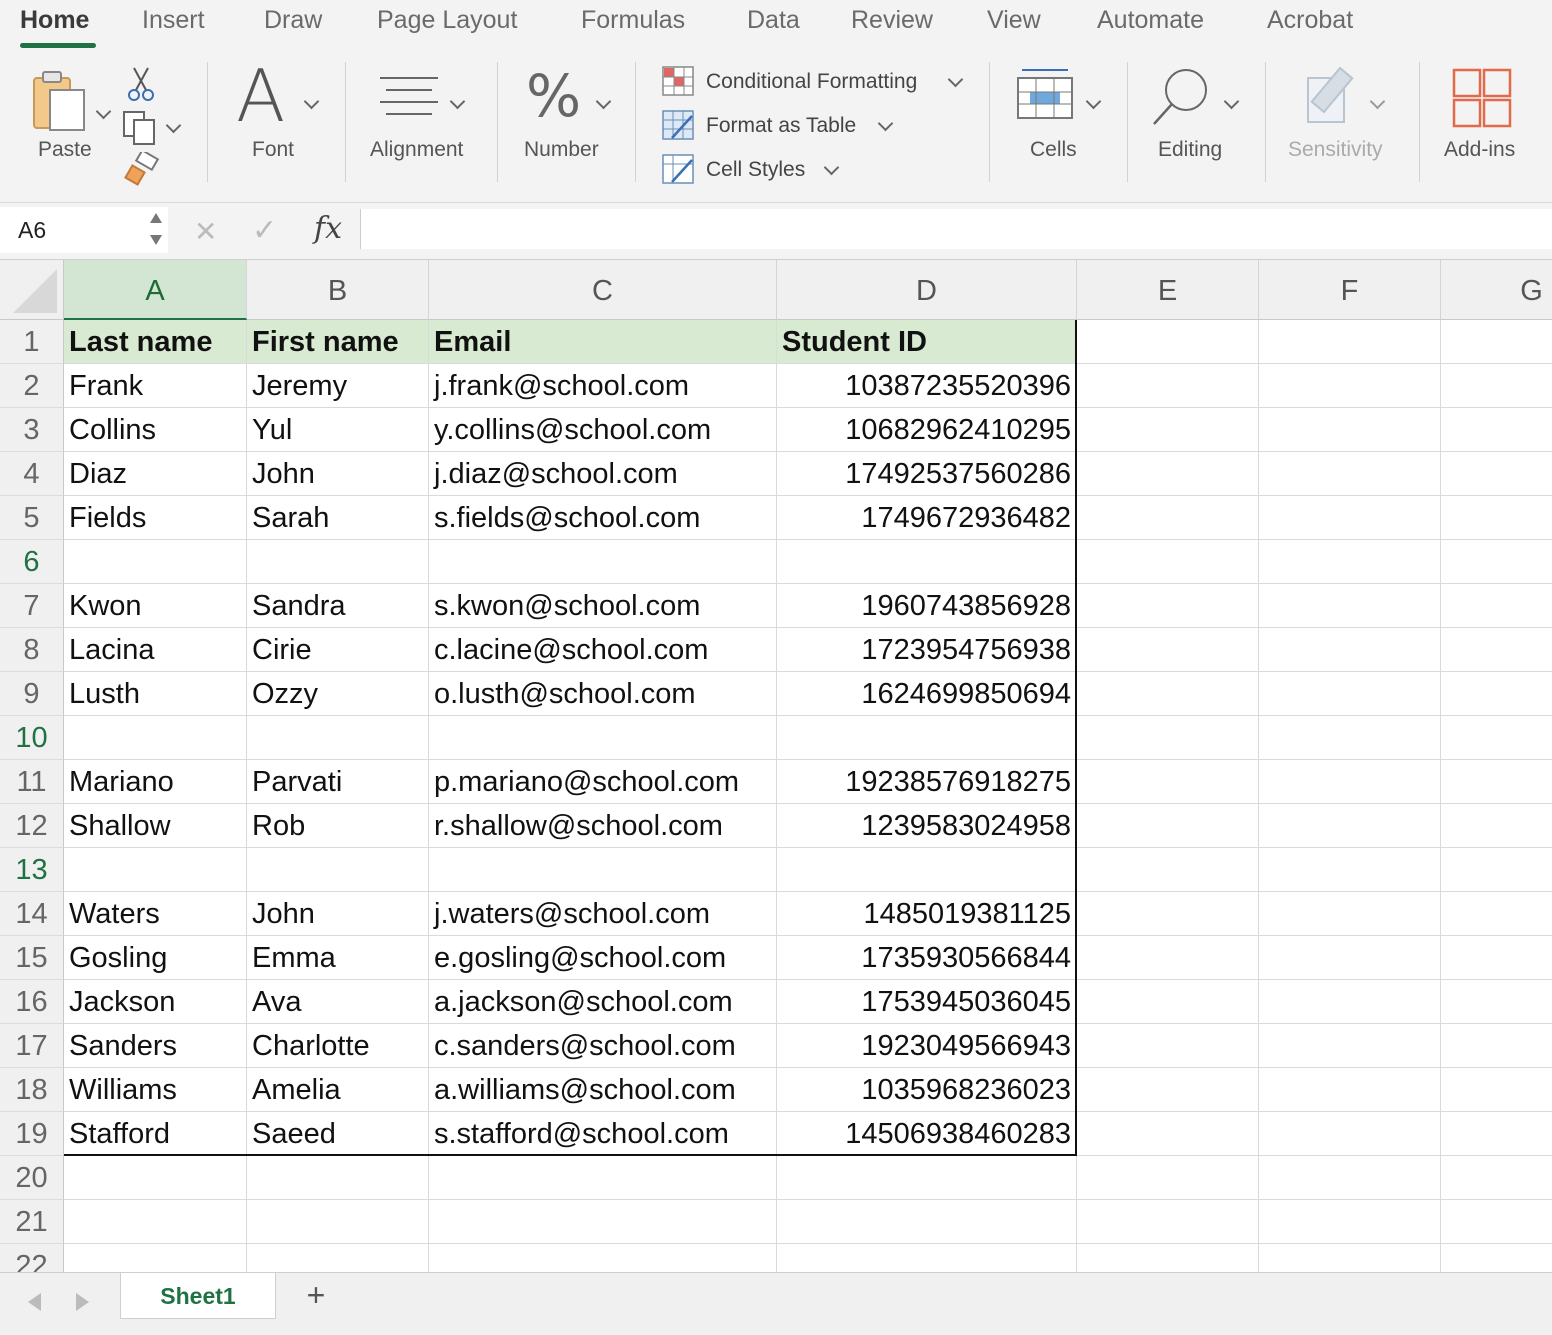  What do you see at coordinates (155, 1222) in the screenshot?
I see `cell-a21` at bounding box center [155, 1222].